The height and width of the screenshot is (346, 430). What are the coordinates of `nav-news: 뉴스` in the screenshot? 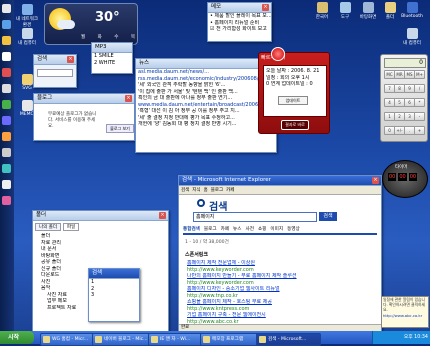 It's located at (237, 229).